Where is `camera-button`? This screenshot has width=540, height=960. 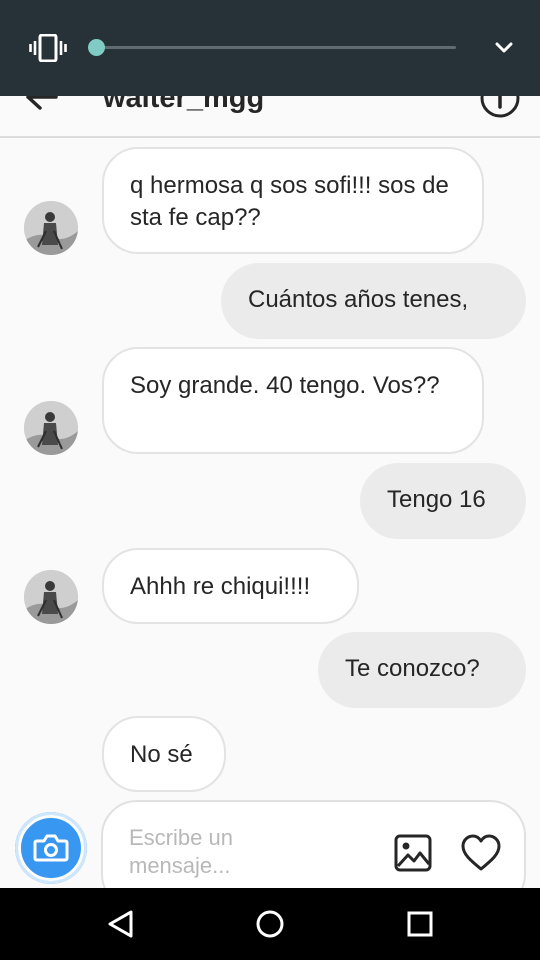 camera-button is located at coordinates (51, 848).